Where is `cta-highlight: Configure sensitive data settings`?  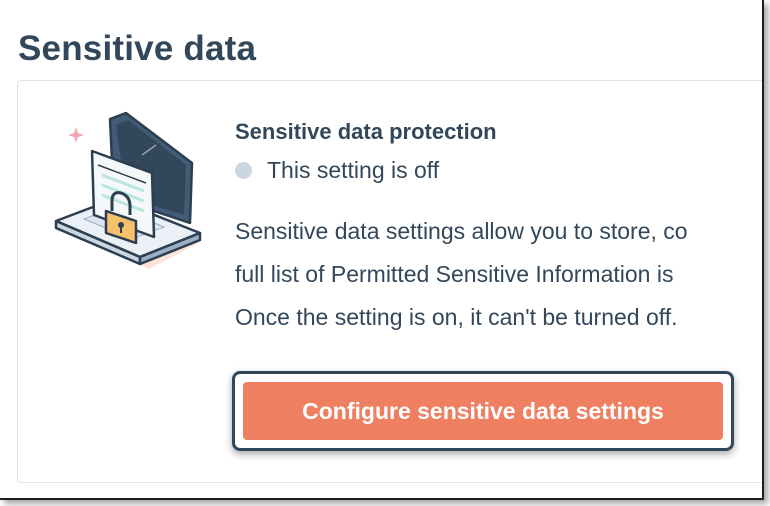
cta-highlight: Configure sensitive data settings is located at coordinates (483, 411).